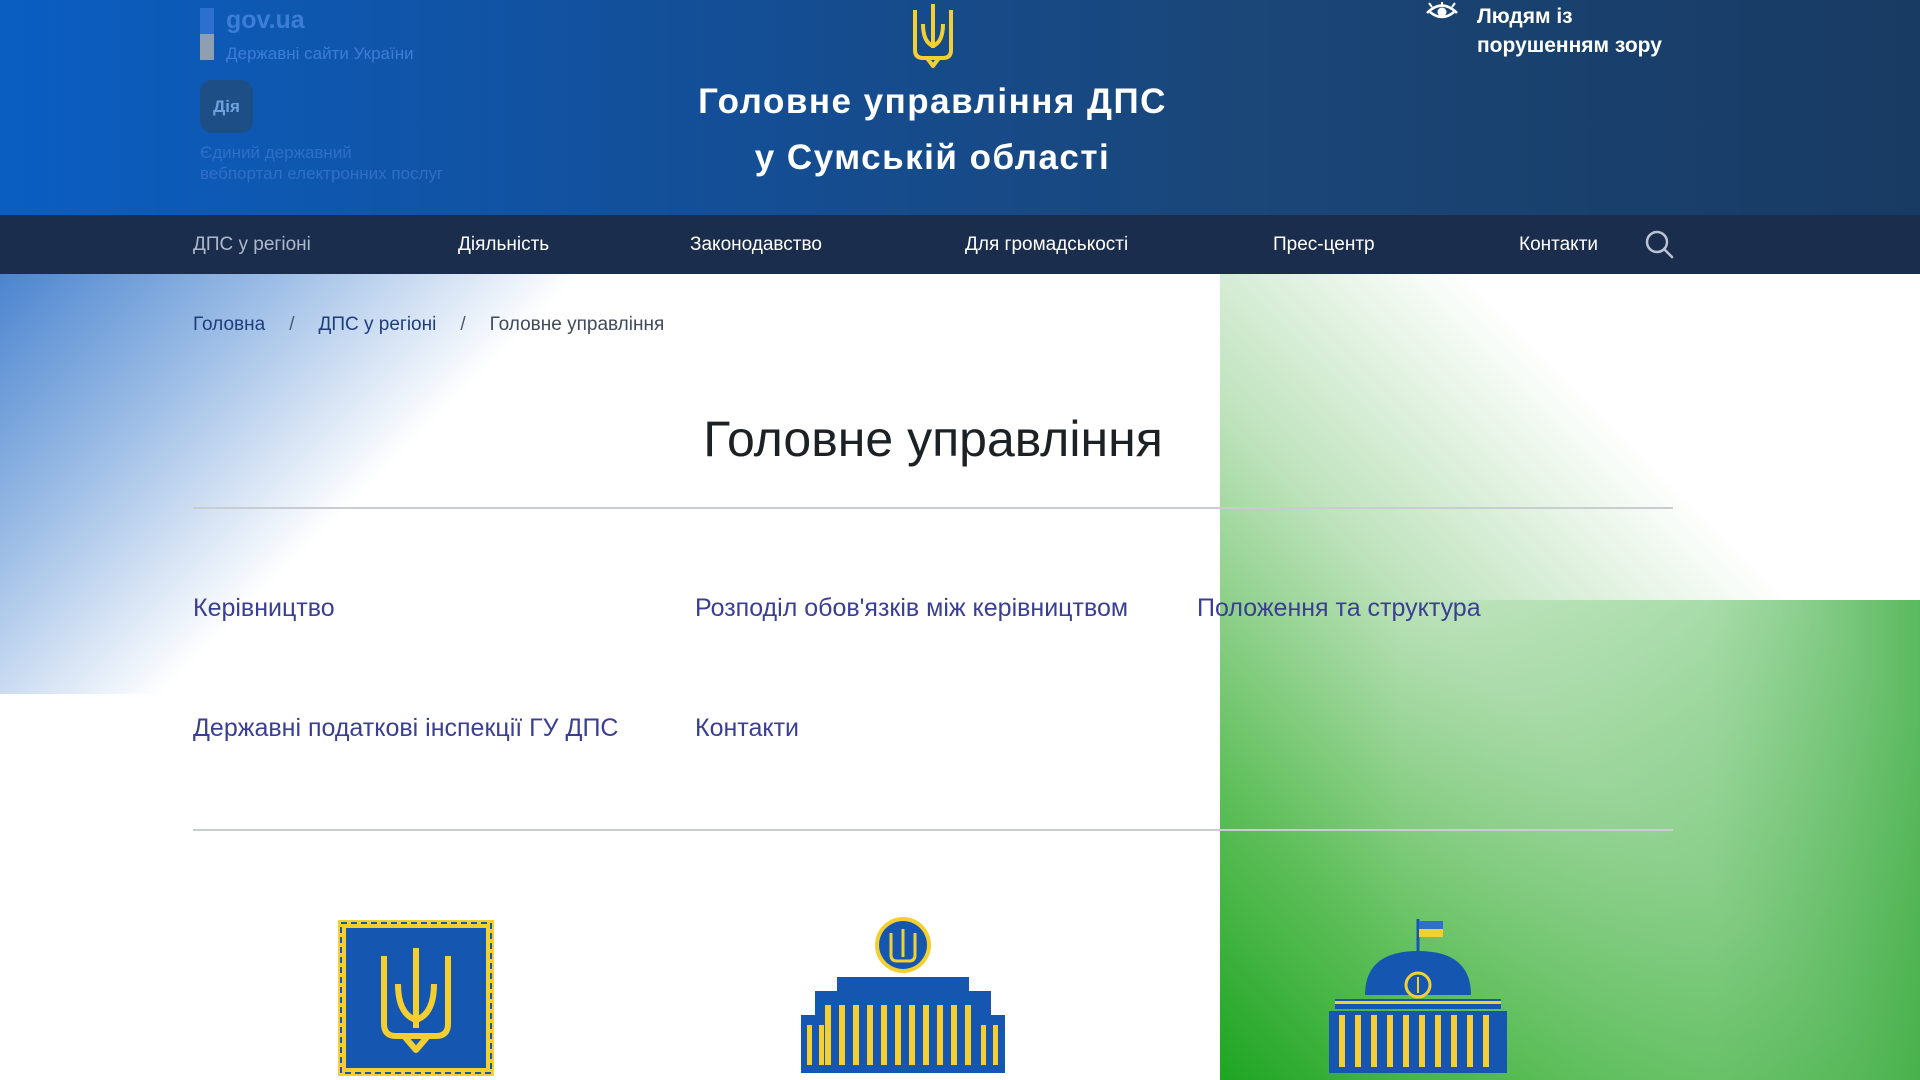  What do you see at coordinates (503, 244) in the screenshot?
I see `nav-item-activity: Діяльність` at bounding box center [503, 244].